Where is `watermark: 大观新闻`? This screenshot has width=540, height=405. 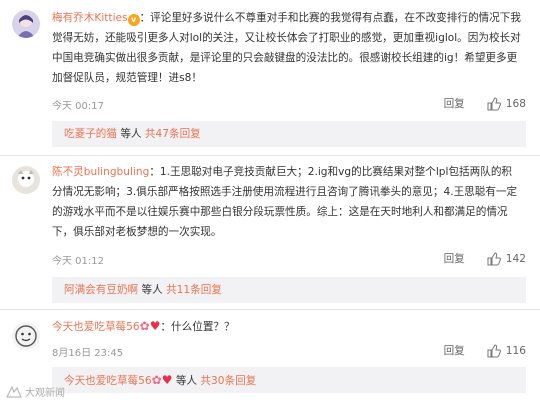 watermark: 大观新闻 is located at coordinates (35, 391).